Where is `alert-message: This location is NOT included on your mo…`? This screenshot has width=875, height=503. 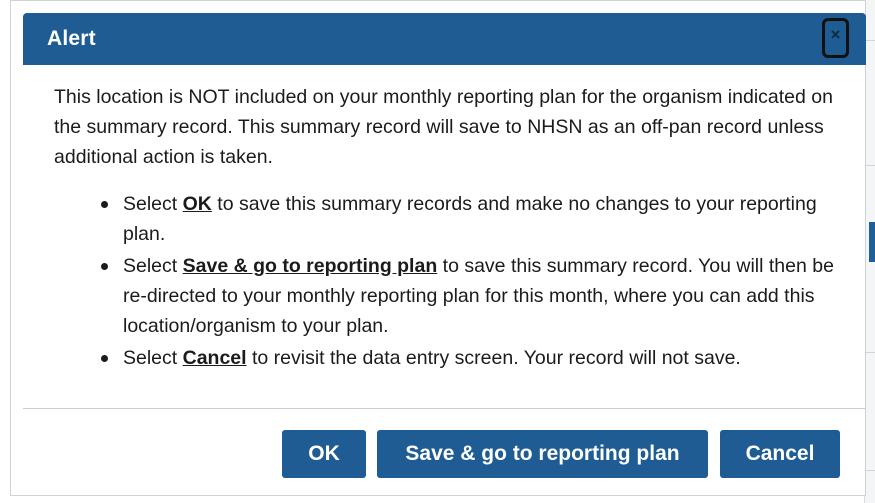
alert-message: This location is NOT included on your mo… is located at coordinates (443, 127).